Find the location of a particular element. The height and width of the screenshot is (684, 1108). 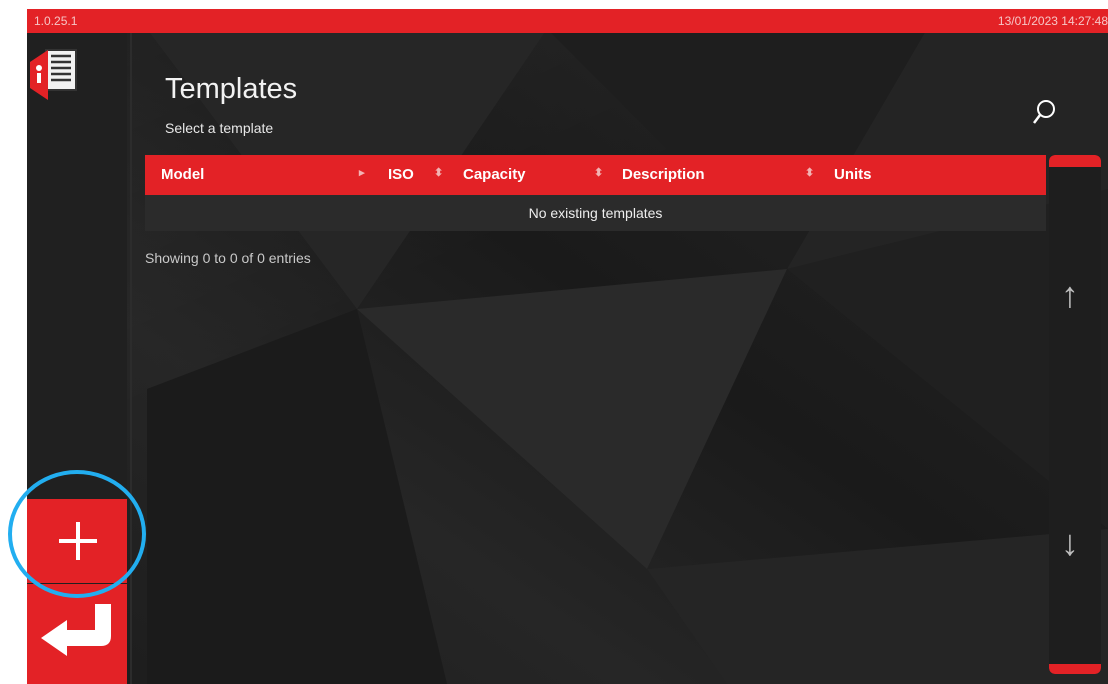

templates-document-icon is located at coordinates (53, 74).